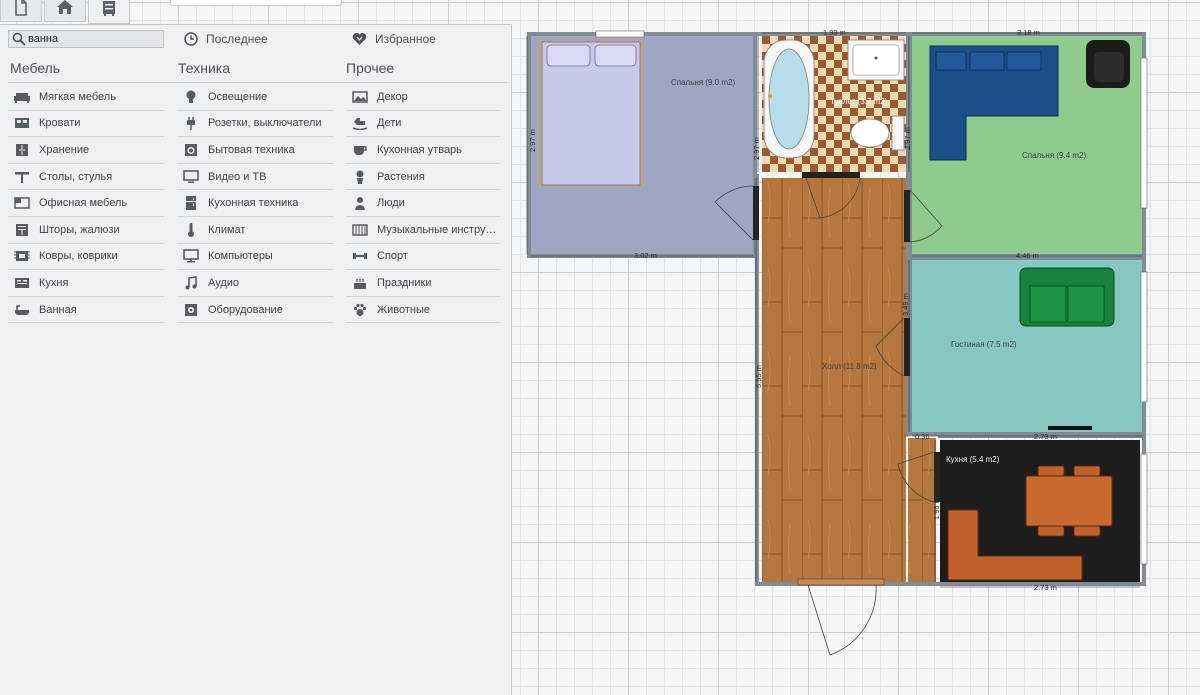 The image size is (1200, 695). I want to click on dim-toilet-side: 2.97 m, so click(756, 148).